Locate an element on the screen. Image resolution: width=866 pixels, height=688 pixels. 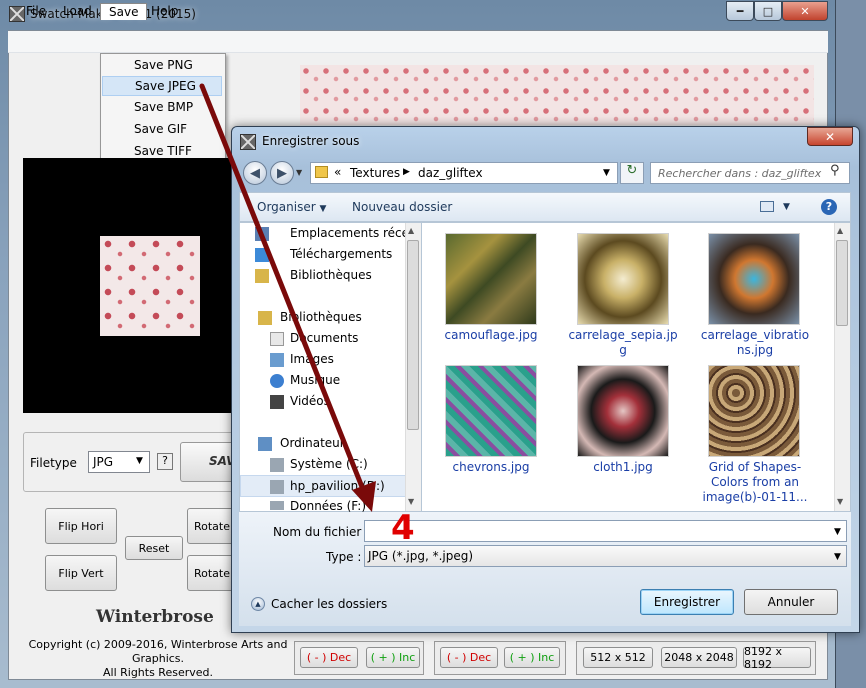
organize-button: Organiser ▼ is located at coordinates (291, 207).